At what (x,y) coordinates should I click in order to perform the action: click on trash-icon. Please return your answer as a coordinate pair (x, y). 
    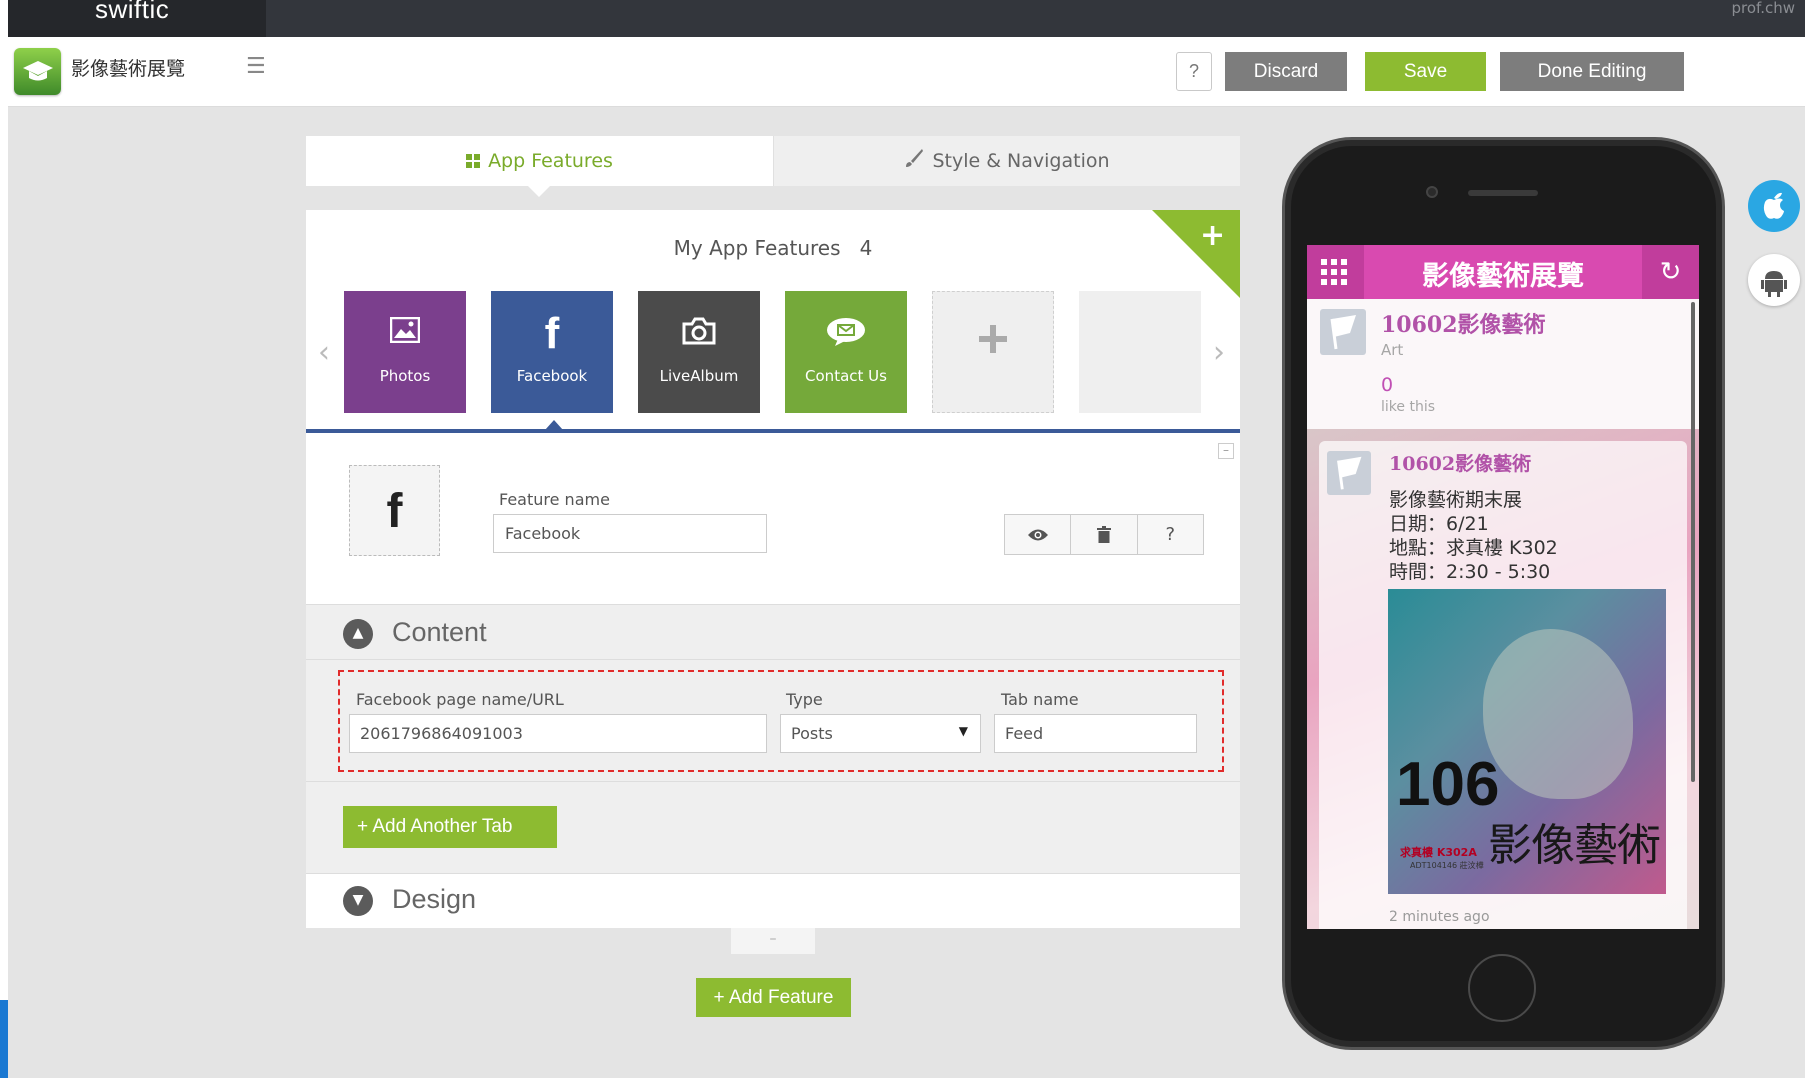
    Looking at the image, I should click on (1104, 534).